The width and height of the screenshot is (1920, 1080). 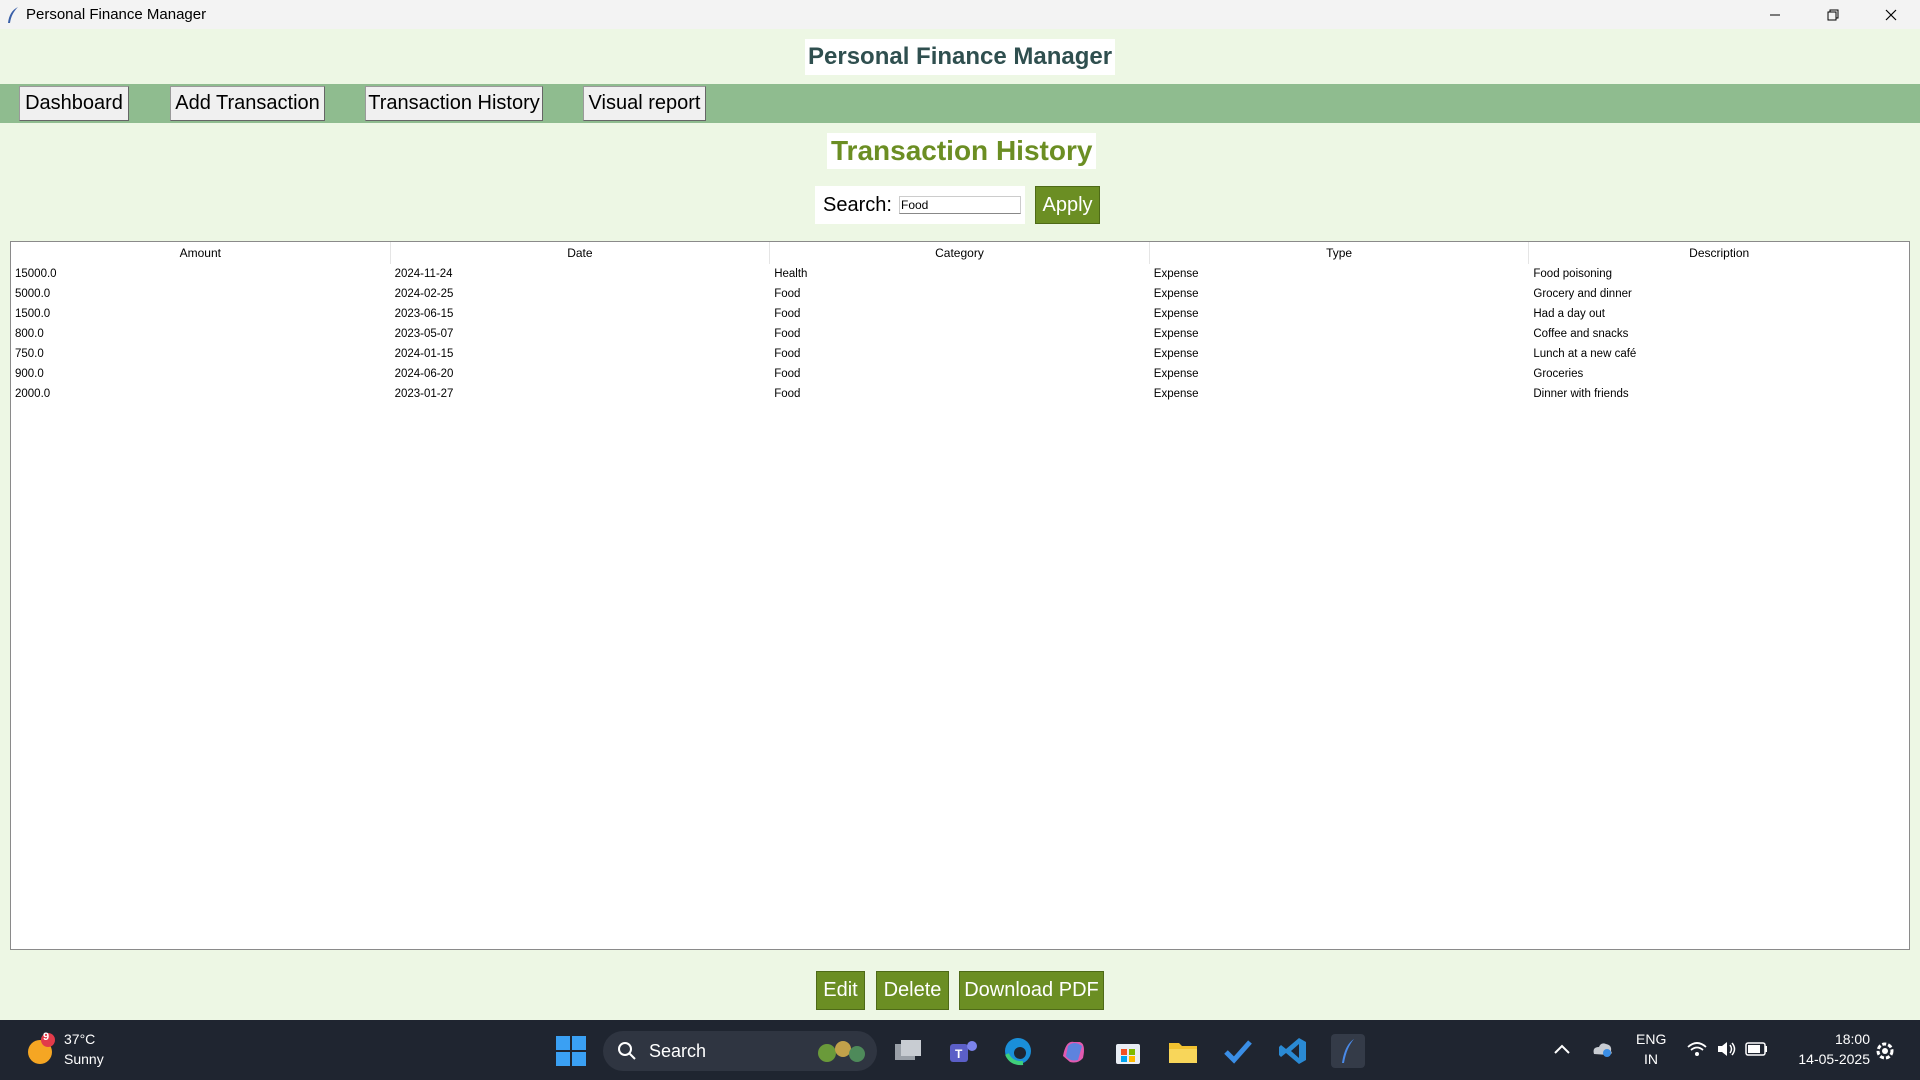 I want to click on feather-app-icon, so click(x=13, y=14).